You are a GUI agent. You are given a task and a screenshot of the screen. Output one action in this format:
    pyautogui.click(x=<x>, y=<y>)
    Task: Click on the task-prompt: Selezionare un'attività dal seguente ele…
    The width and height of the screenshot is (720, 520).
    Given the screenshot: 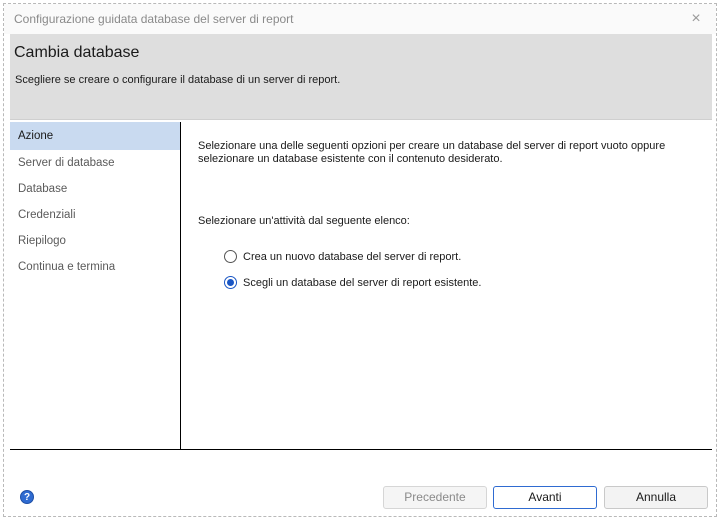 What is the action you would take?
    pyautogui.click(x=304, y=221)
    